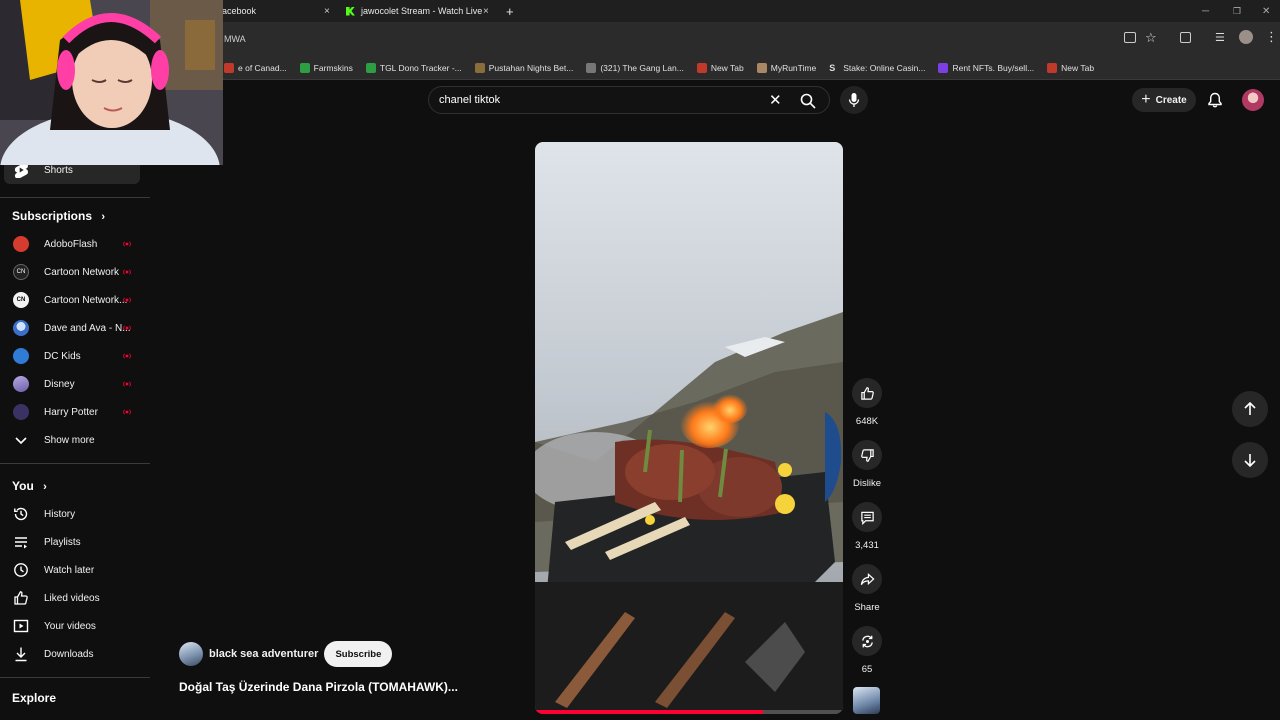 The width and height of the screenshot is (1280, 720). Describe the element at coordinates (1185, 37) in the screenshot. I see `extensions-icon` at that location.